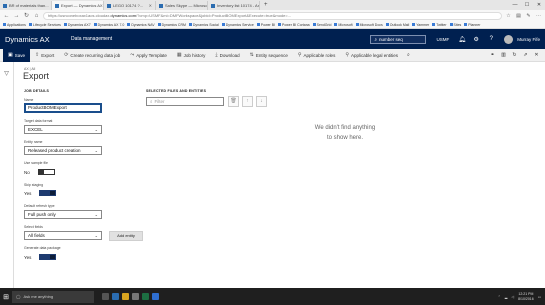  Describe the element at coordinates (135, 296) in the screenshot. I see `store-icon` at that location.